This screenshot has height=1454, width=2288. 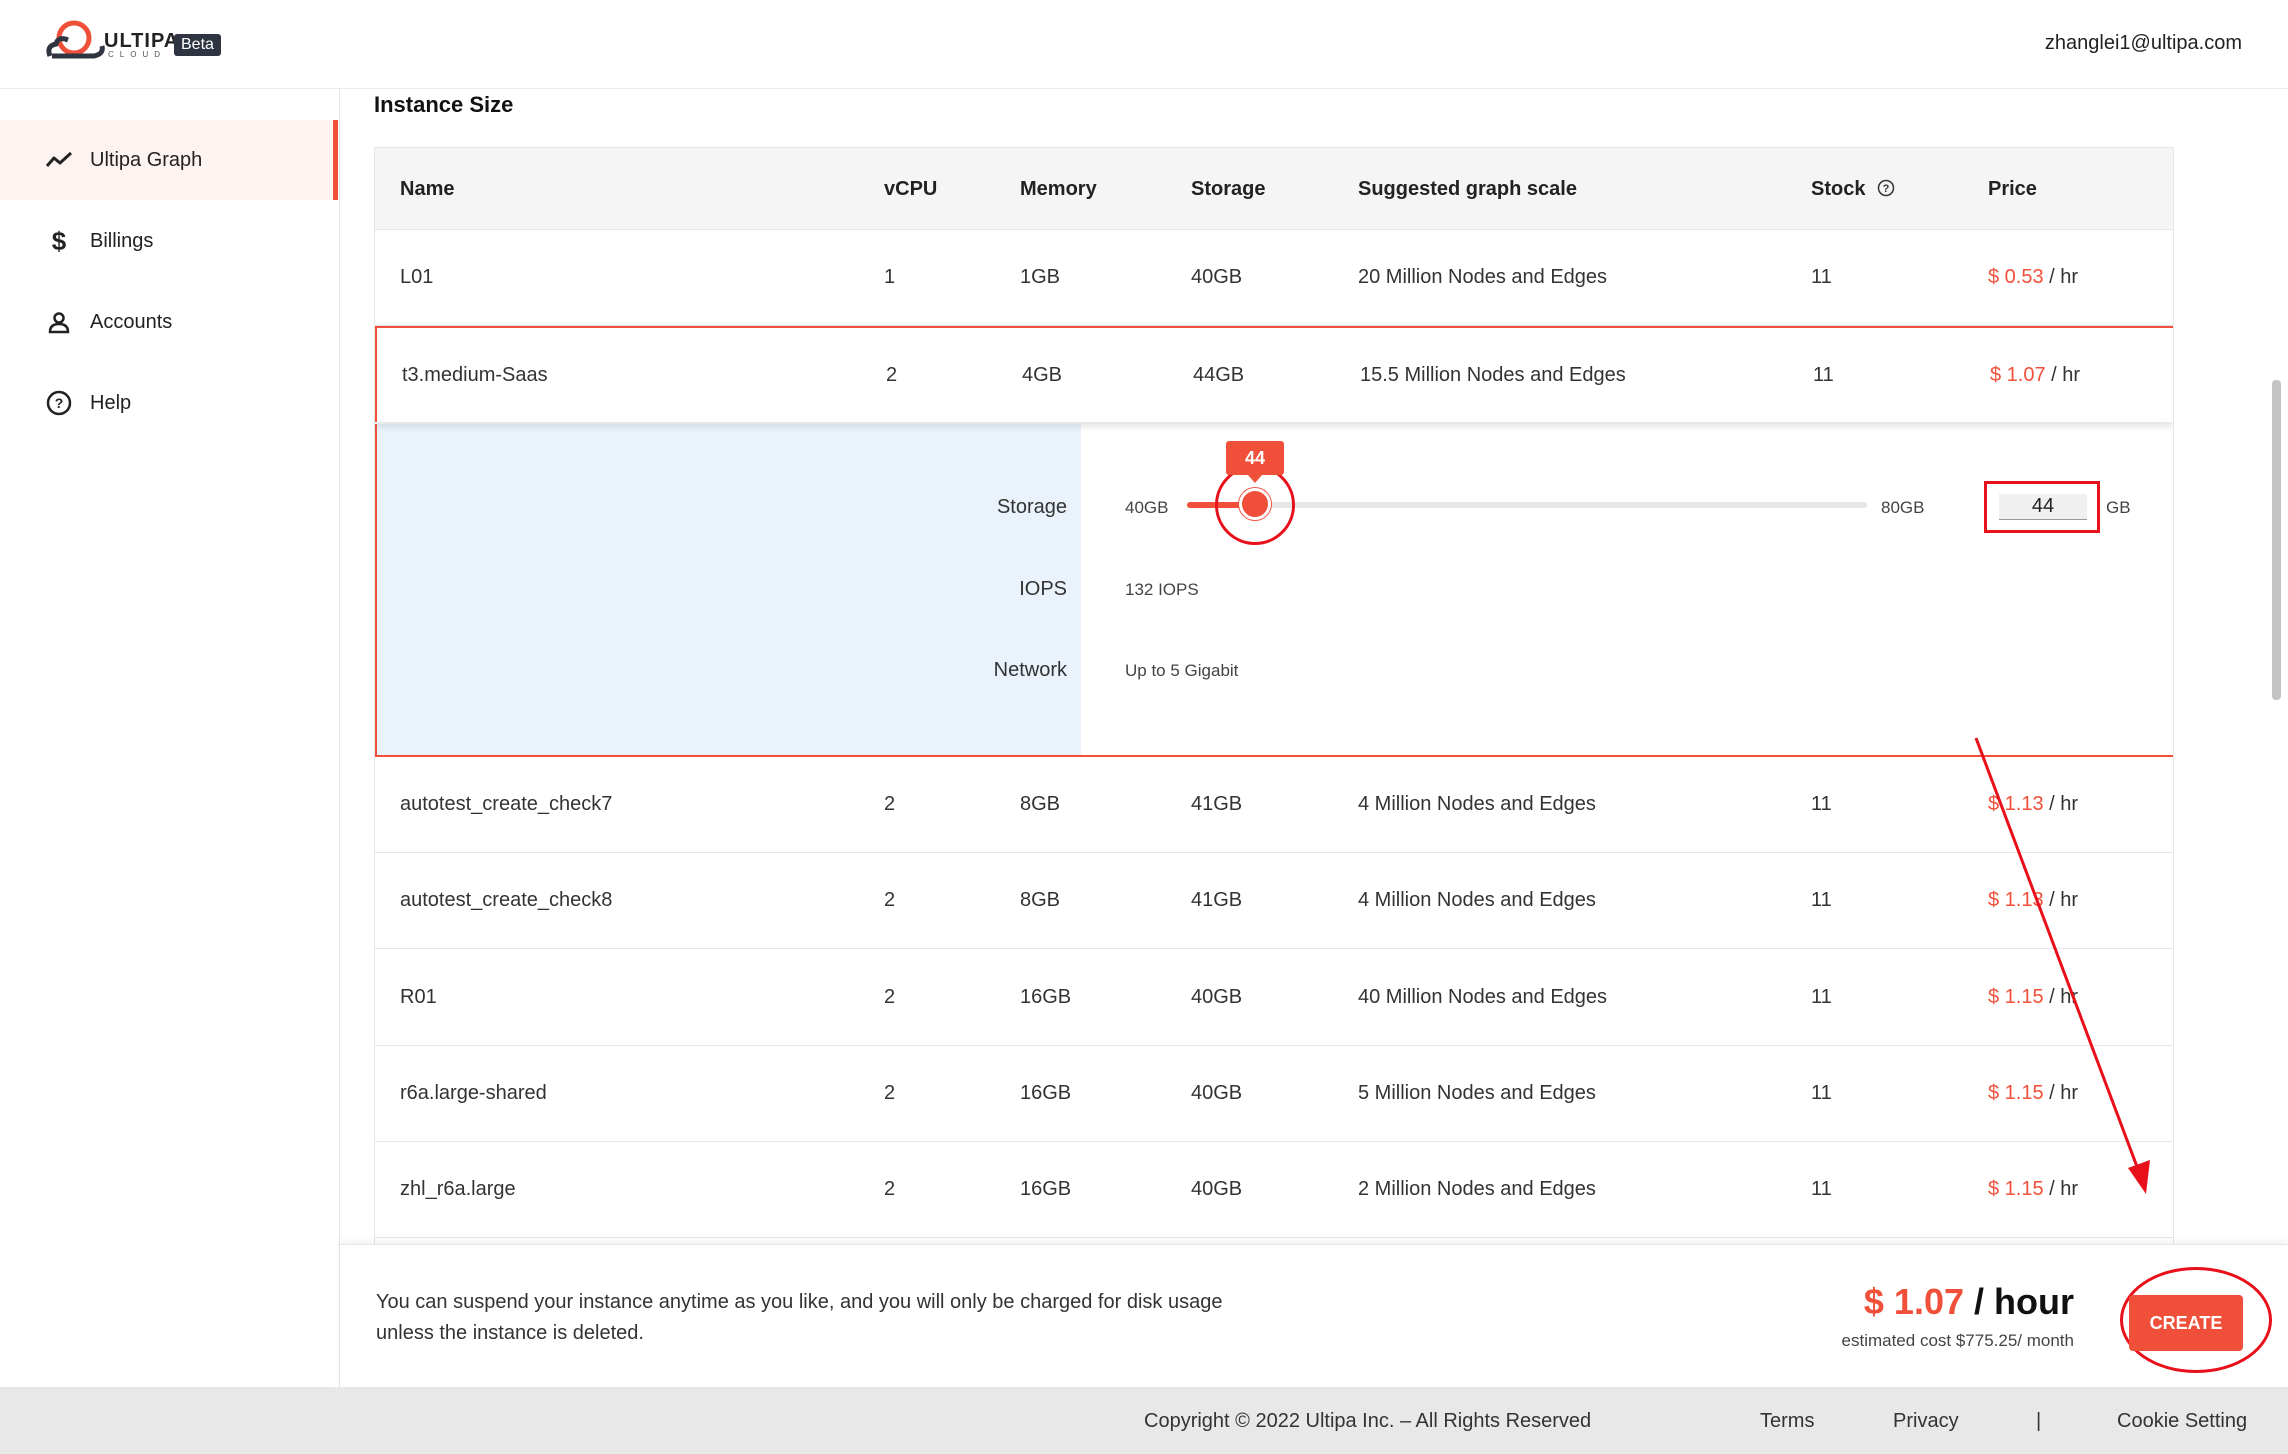 I want to click on cookie-setting-link: Cookie Setting, so click(x=2182, y=1421).